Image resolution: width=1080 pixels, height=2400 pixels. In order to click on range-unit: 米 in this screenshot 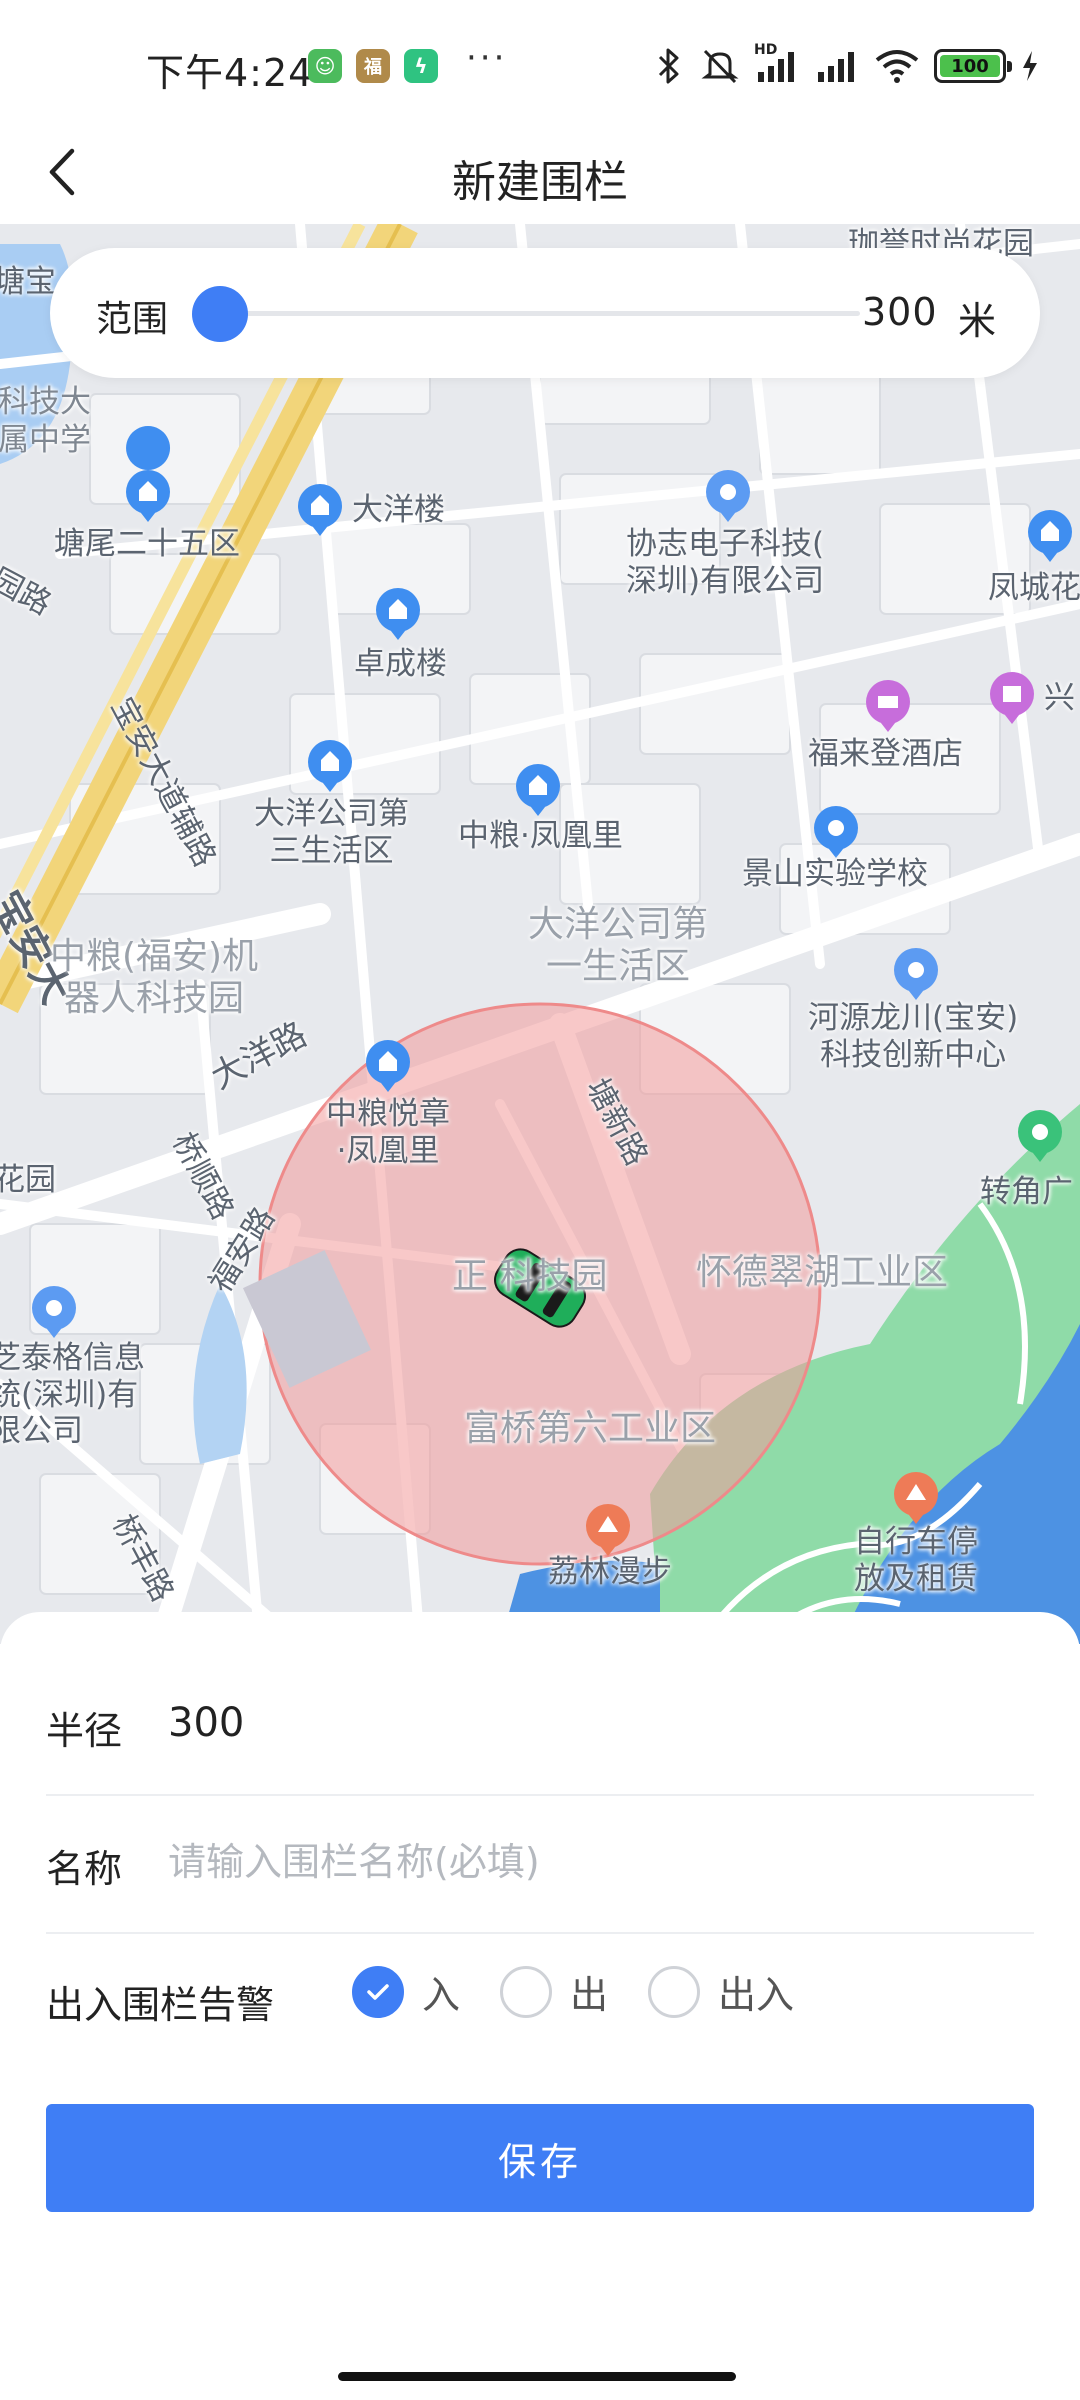, I will do `click(977, 321)`.